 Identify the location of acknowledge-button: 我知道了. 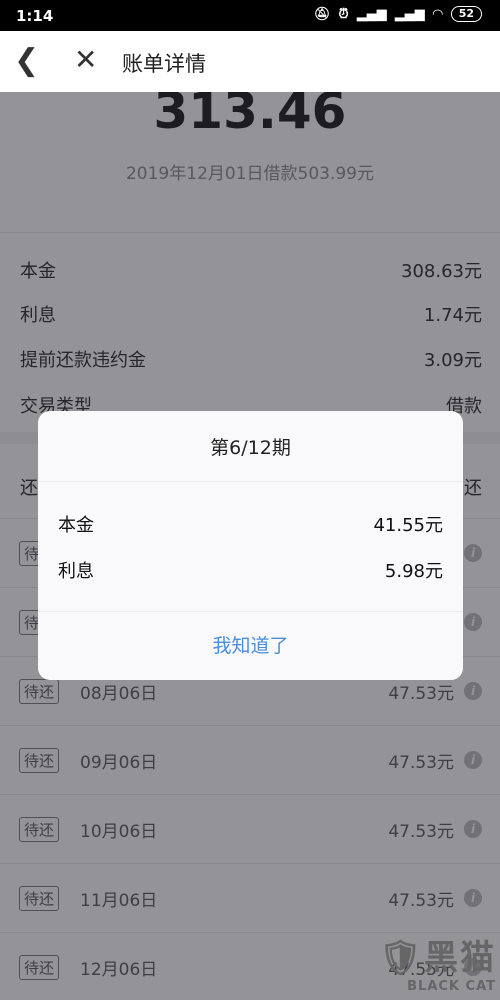
(250, 644).